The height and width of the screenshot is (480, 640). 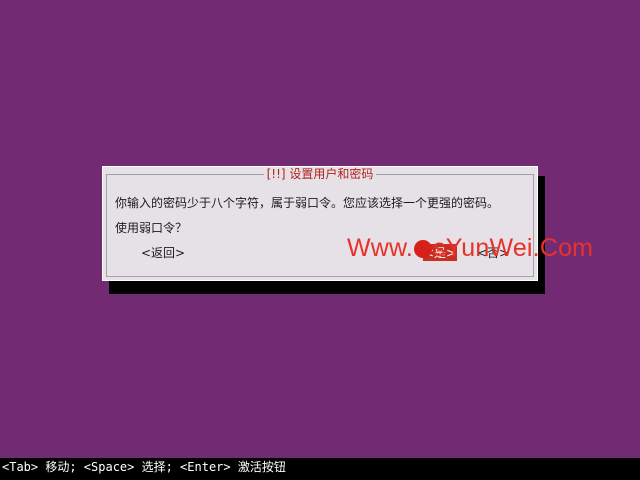 I want to click on watermark: Www. sYunWei.Com, so click(x=470, y=248).